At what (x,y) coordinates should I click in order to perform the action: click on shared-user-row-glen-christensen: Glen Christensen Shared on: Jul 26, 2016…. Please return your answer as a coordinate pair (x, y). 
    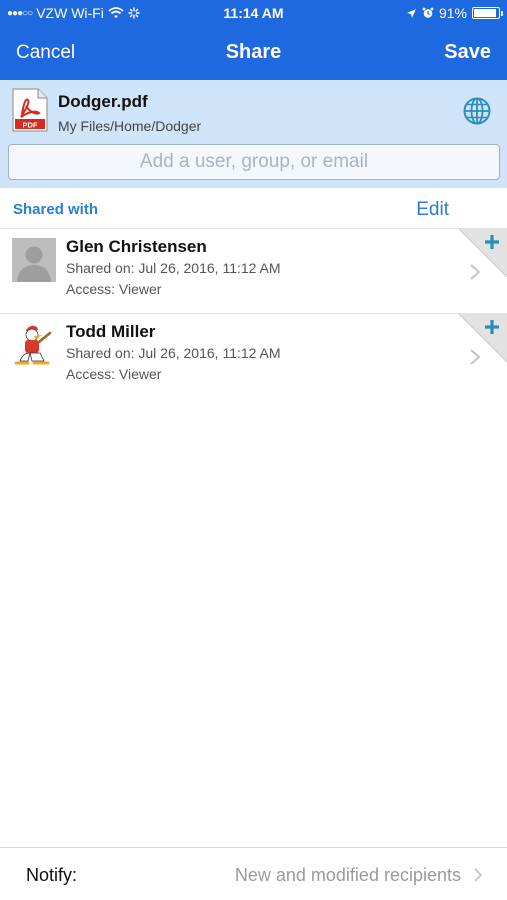
    Looking at the image, I should click on (253, 270).